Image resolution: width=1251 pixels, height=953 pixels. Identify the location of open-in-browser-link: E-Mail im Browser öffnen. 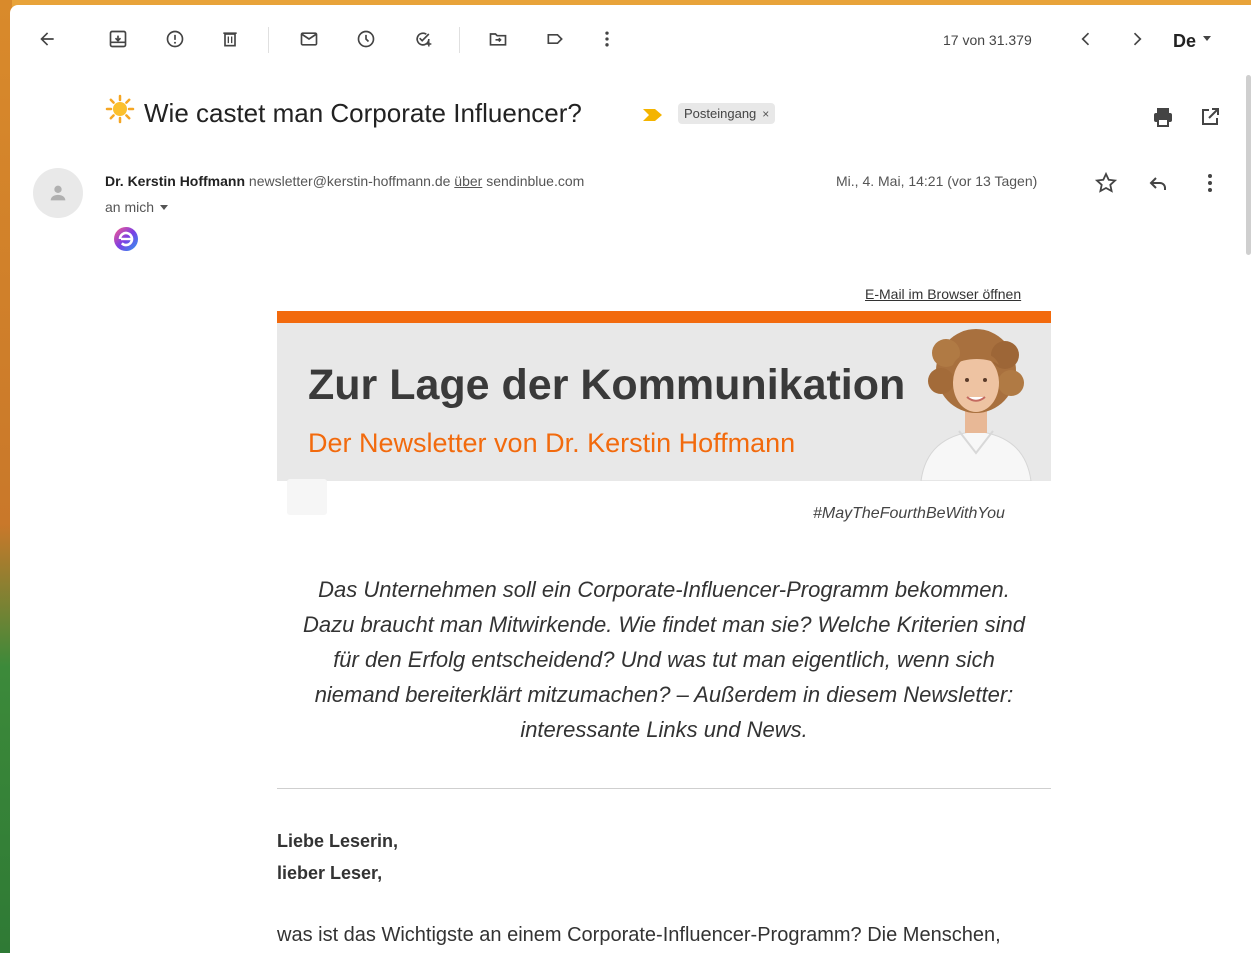
(943, 294).